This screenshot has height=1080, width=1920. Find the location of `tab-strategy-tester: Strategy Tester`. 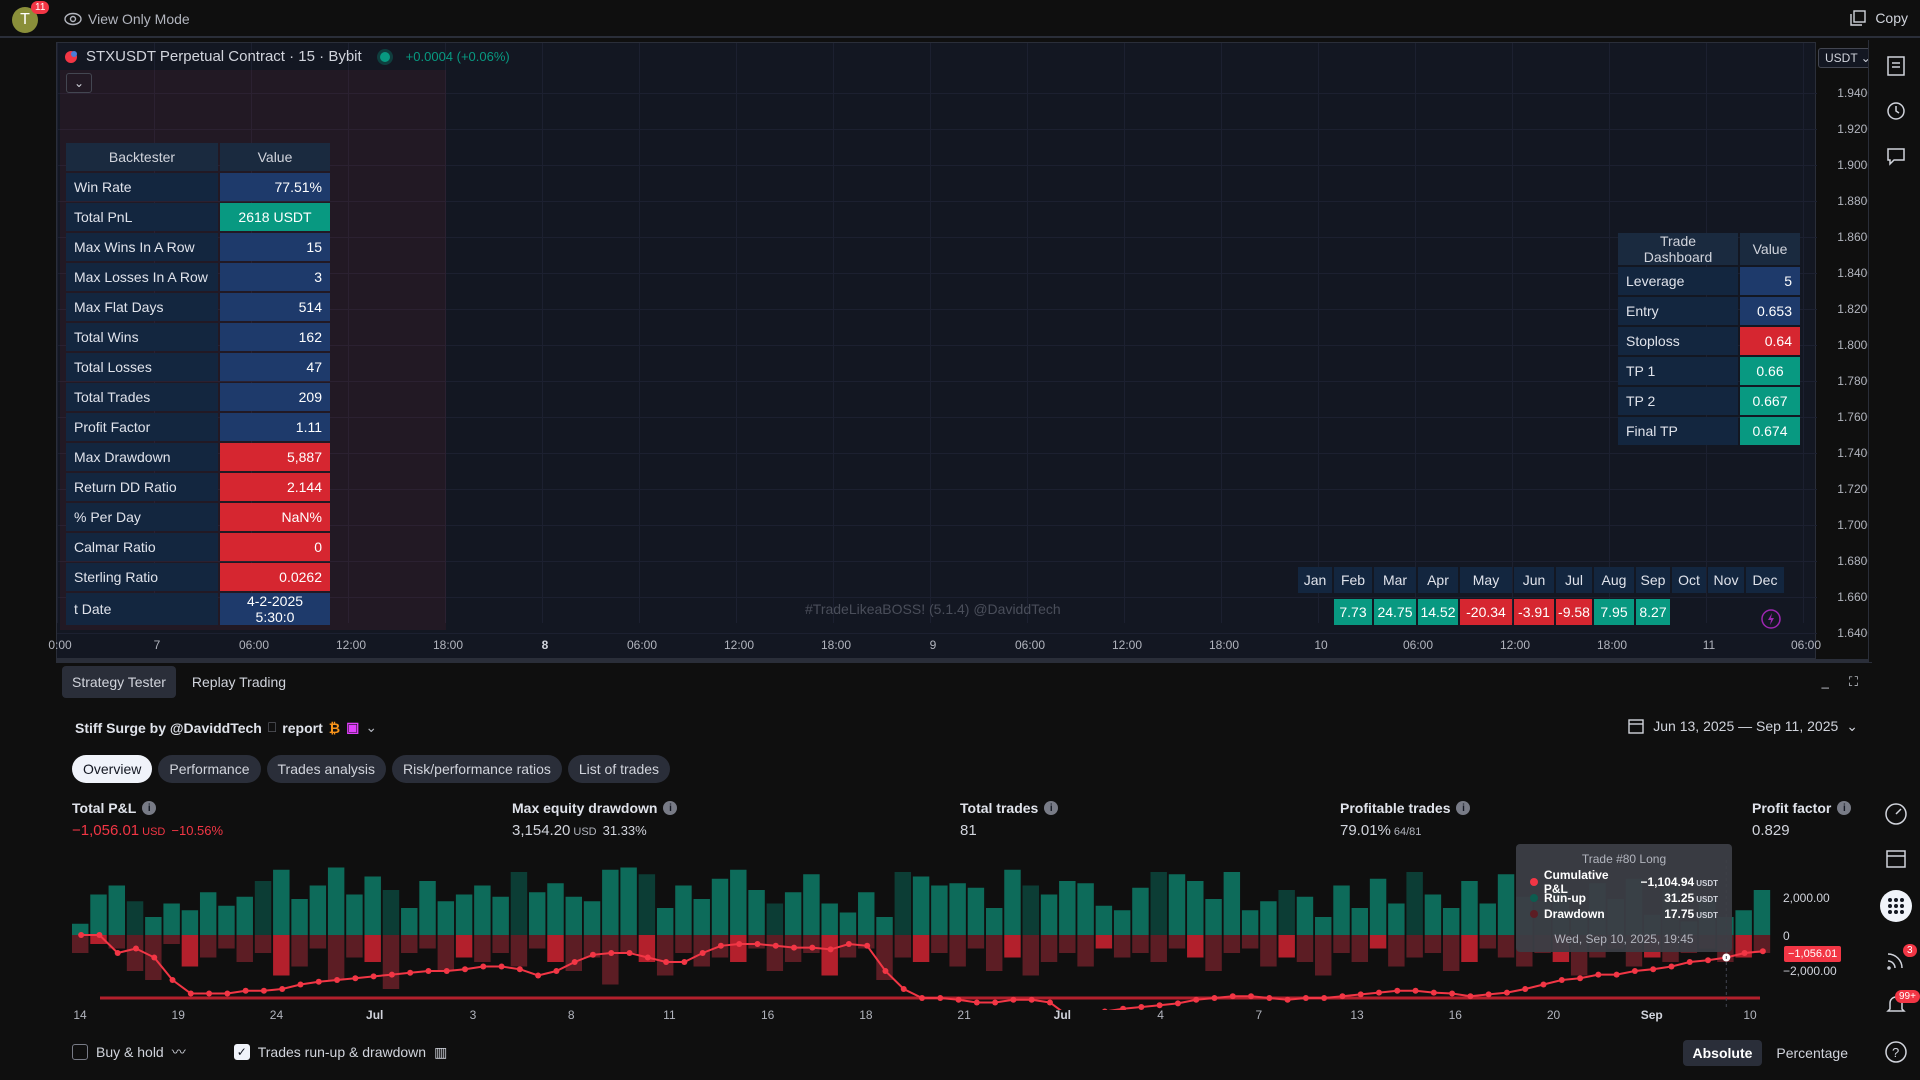

tab-strategy-tester: Strategy Tester is located at coordinates (119, 682).